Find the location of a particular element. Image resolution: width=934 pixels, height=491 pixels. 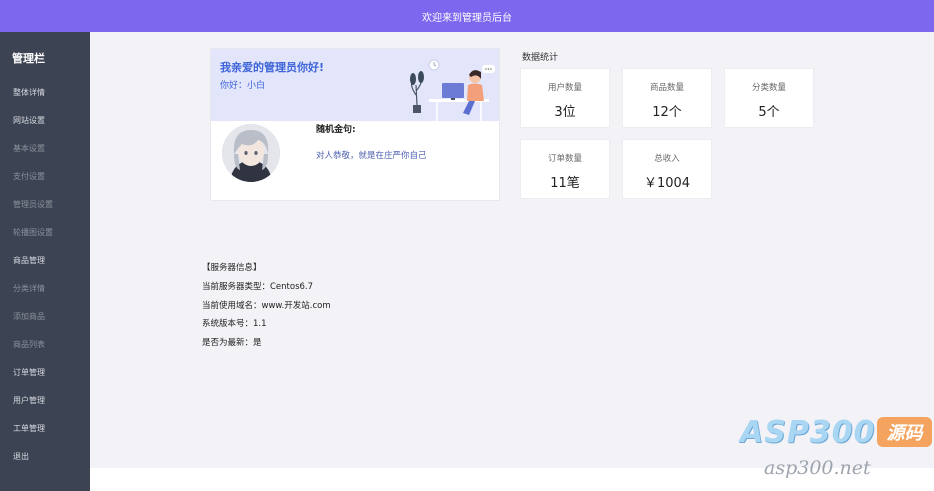

watermark-url: asp300.net is located at coordinates (817, 468).